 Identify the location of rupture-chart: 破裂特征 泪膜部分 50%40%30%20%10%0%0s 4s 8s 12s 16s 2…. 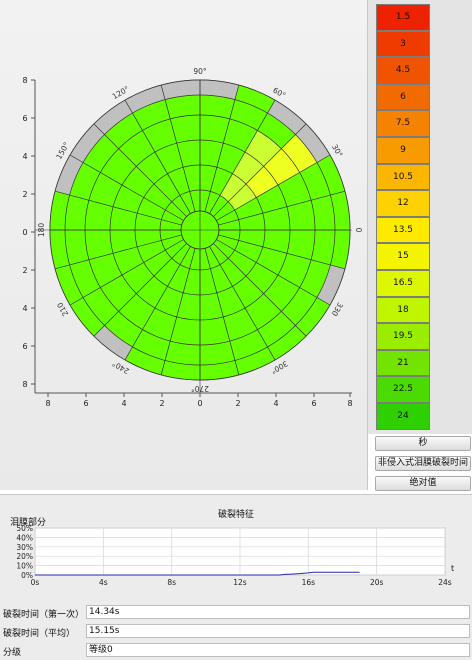
(232, 547).